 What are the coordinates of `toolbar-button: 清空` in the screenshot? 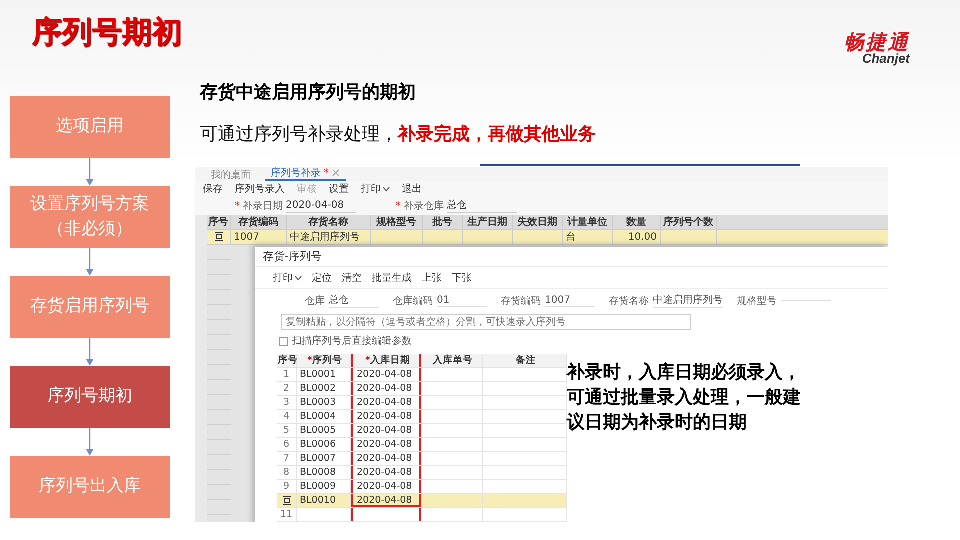 It's located at (352, 278).